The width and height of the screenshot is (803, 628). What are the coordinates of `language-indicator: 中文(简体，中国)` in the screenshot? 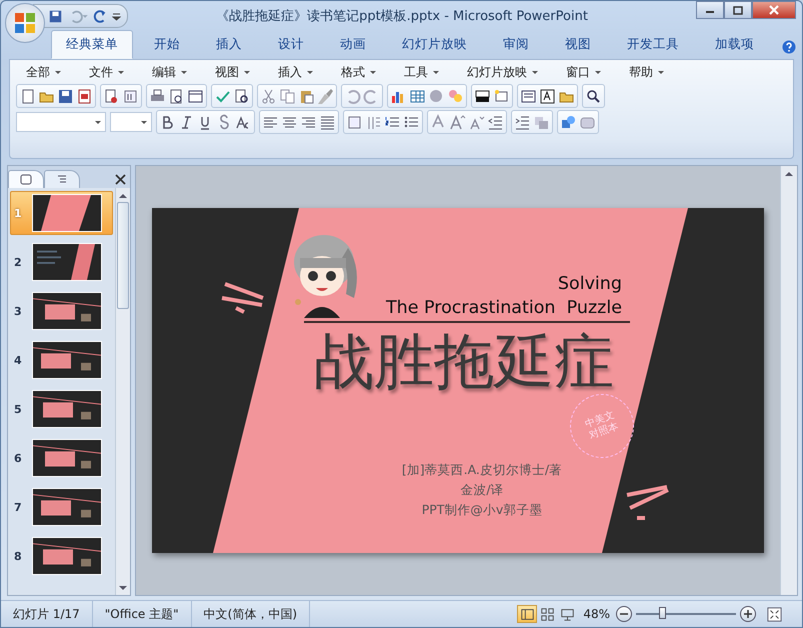 It's located at (251, 614).